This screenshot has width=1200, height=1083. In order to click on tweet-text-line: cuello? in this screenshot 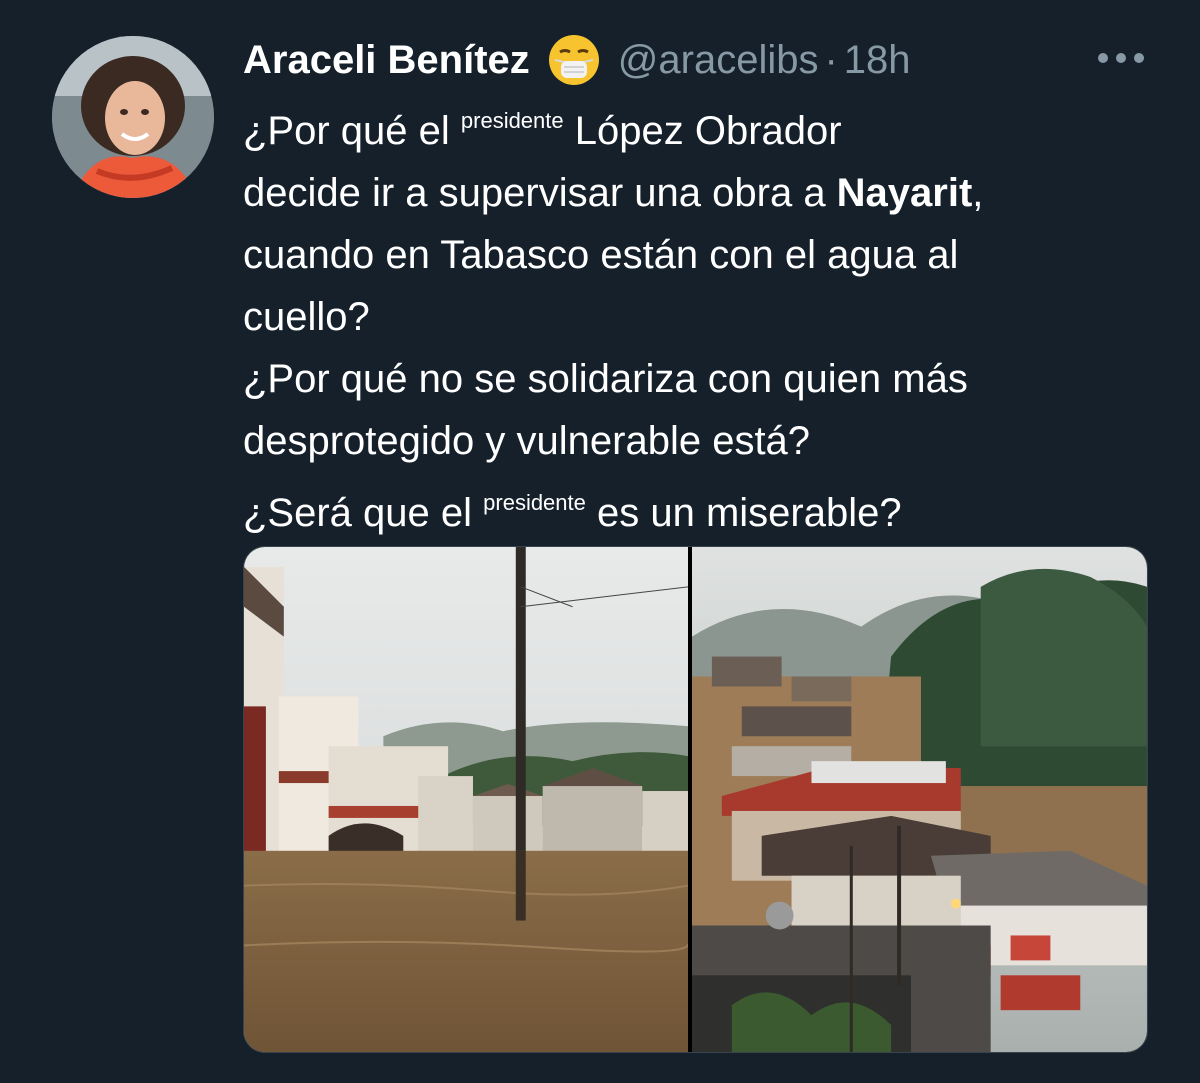, I will do `click(306, 317)`.